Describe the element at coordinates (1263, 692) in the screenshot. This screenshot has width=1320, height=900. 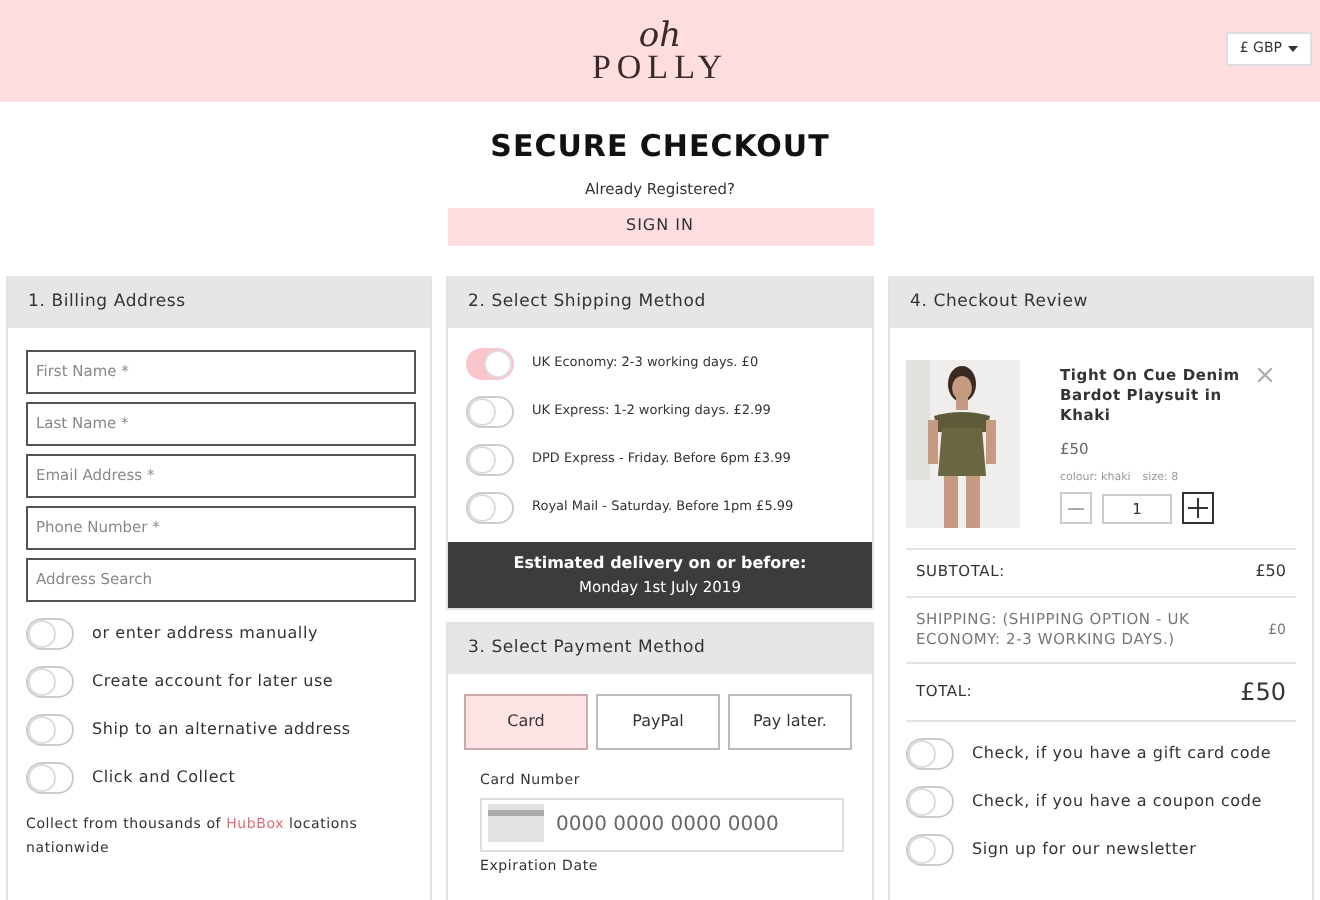
I see `total-value: £50` at that location.